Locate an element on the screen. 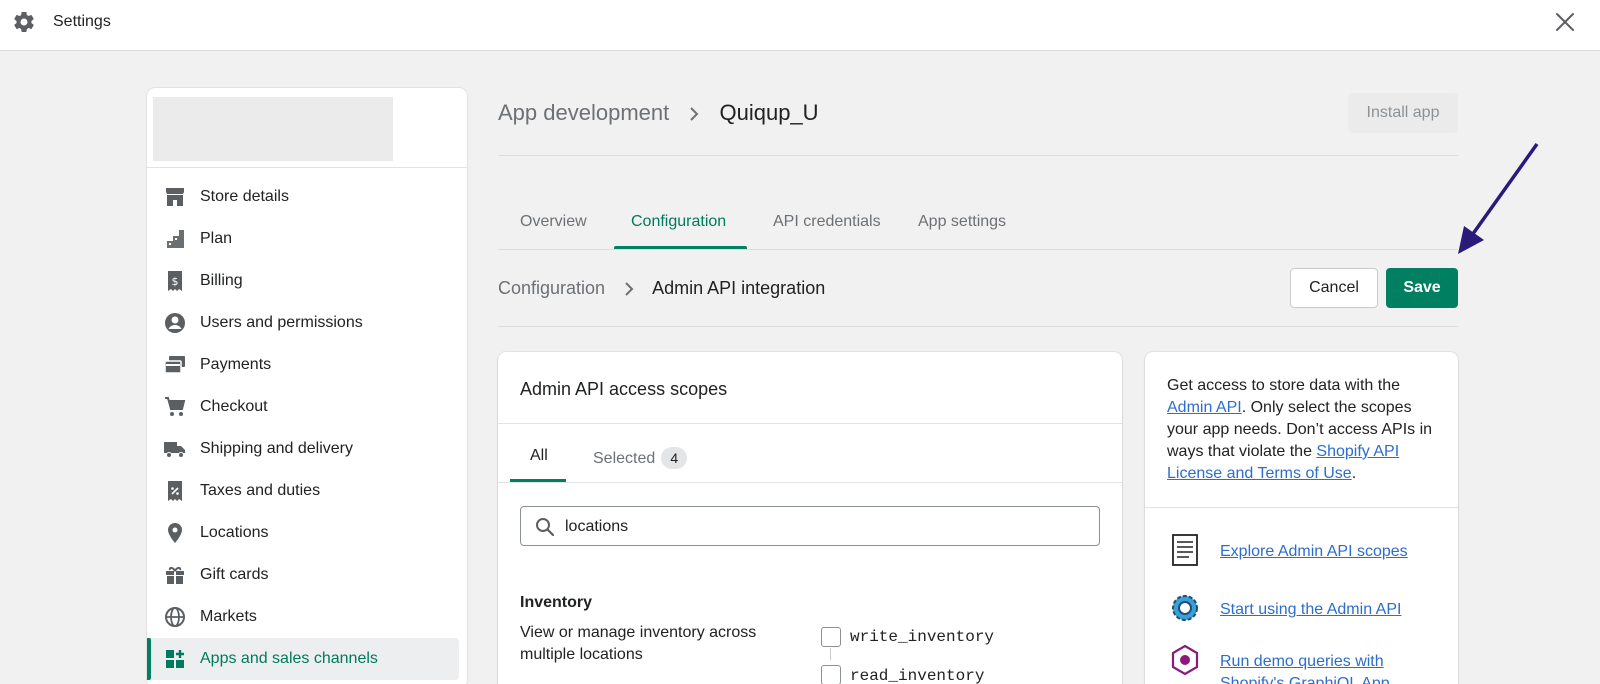  sidebar-item-label: Store details is located at coordinates (244, 196).